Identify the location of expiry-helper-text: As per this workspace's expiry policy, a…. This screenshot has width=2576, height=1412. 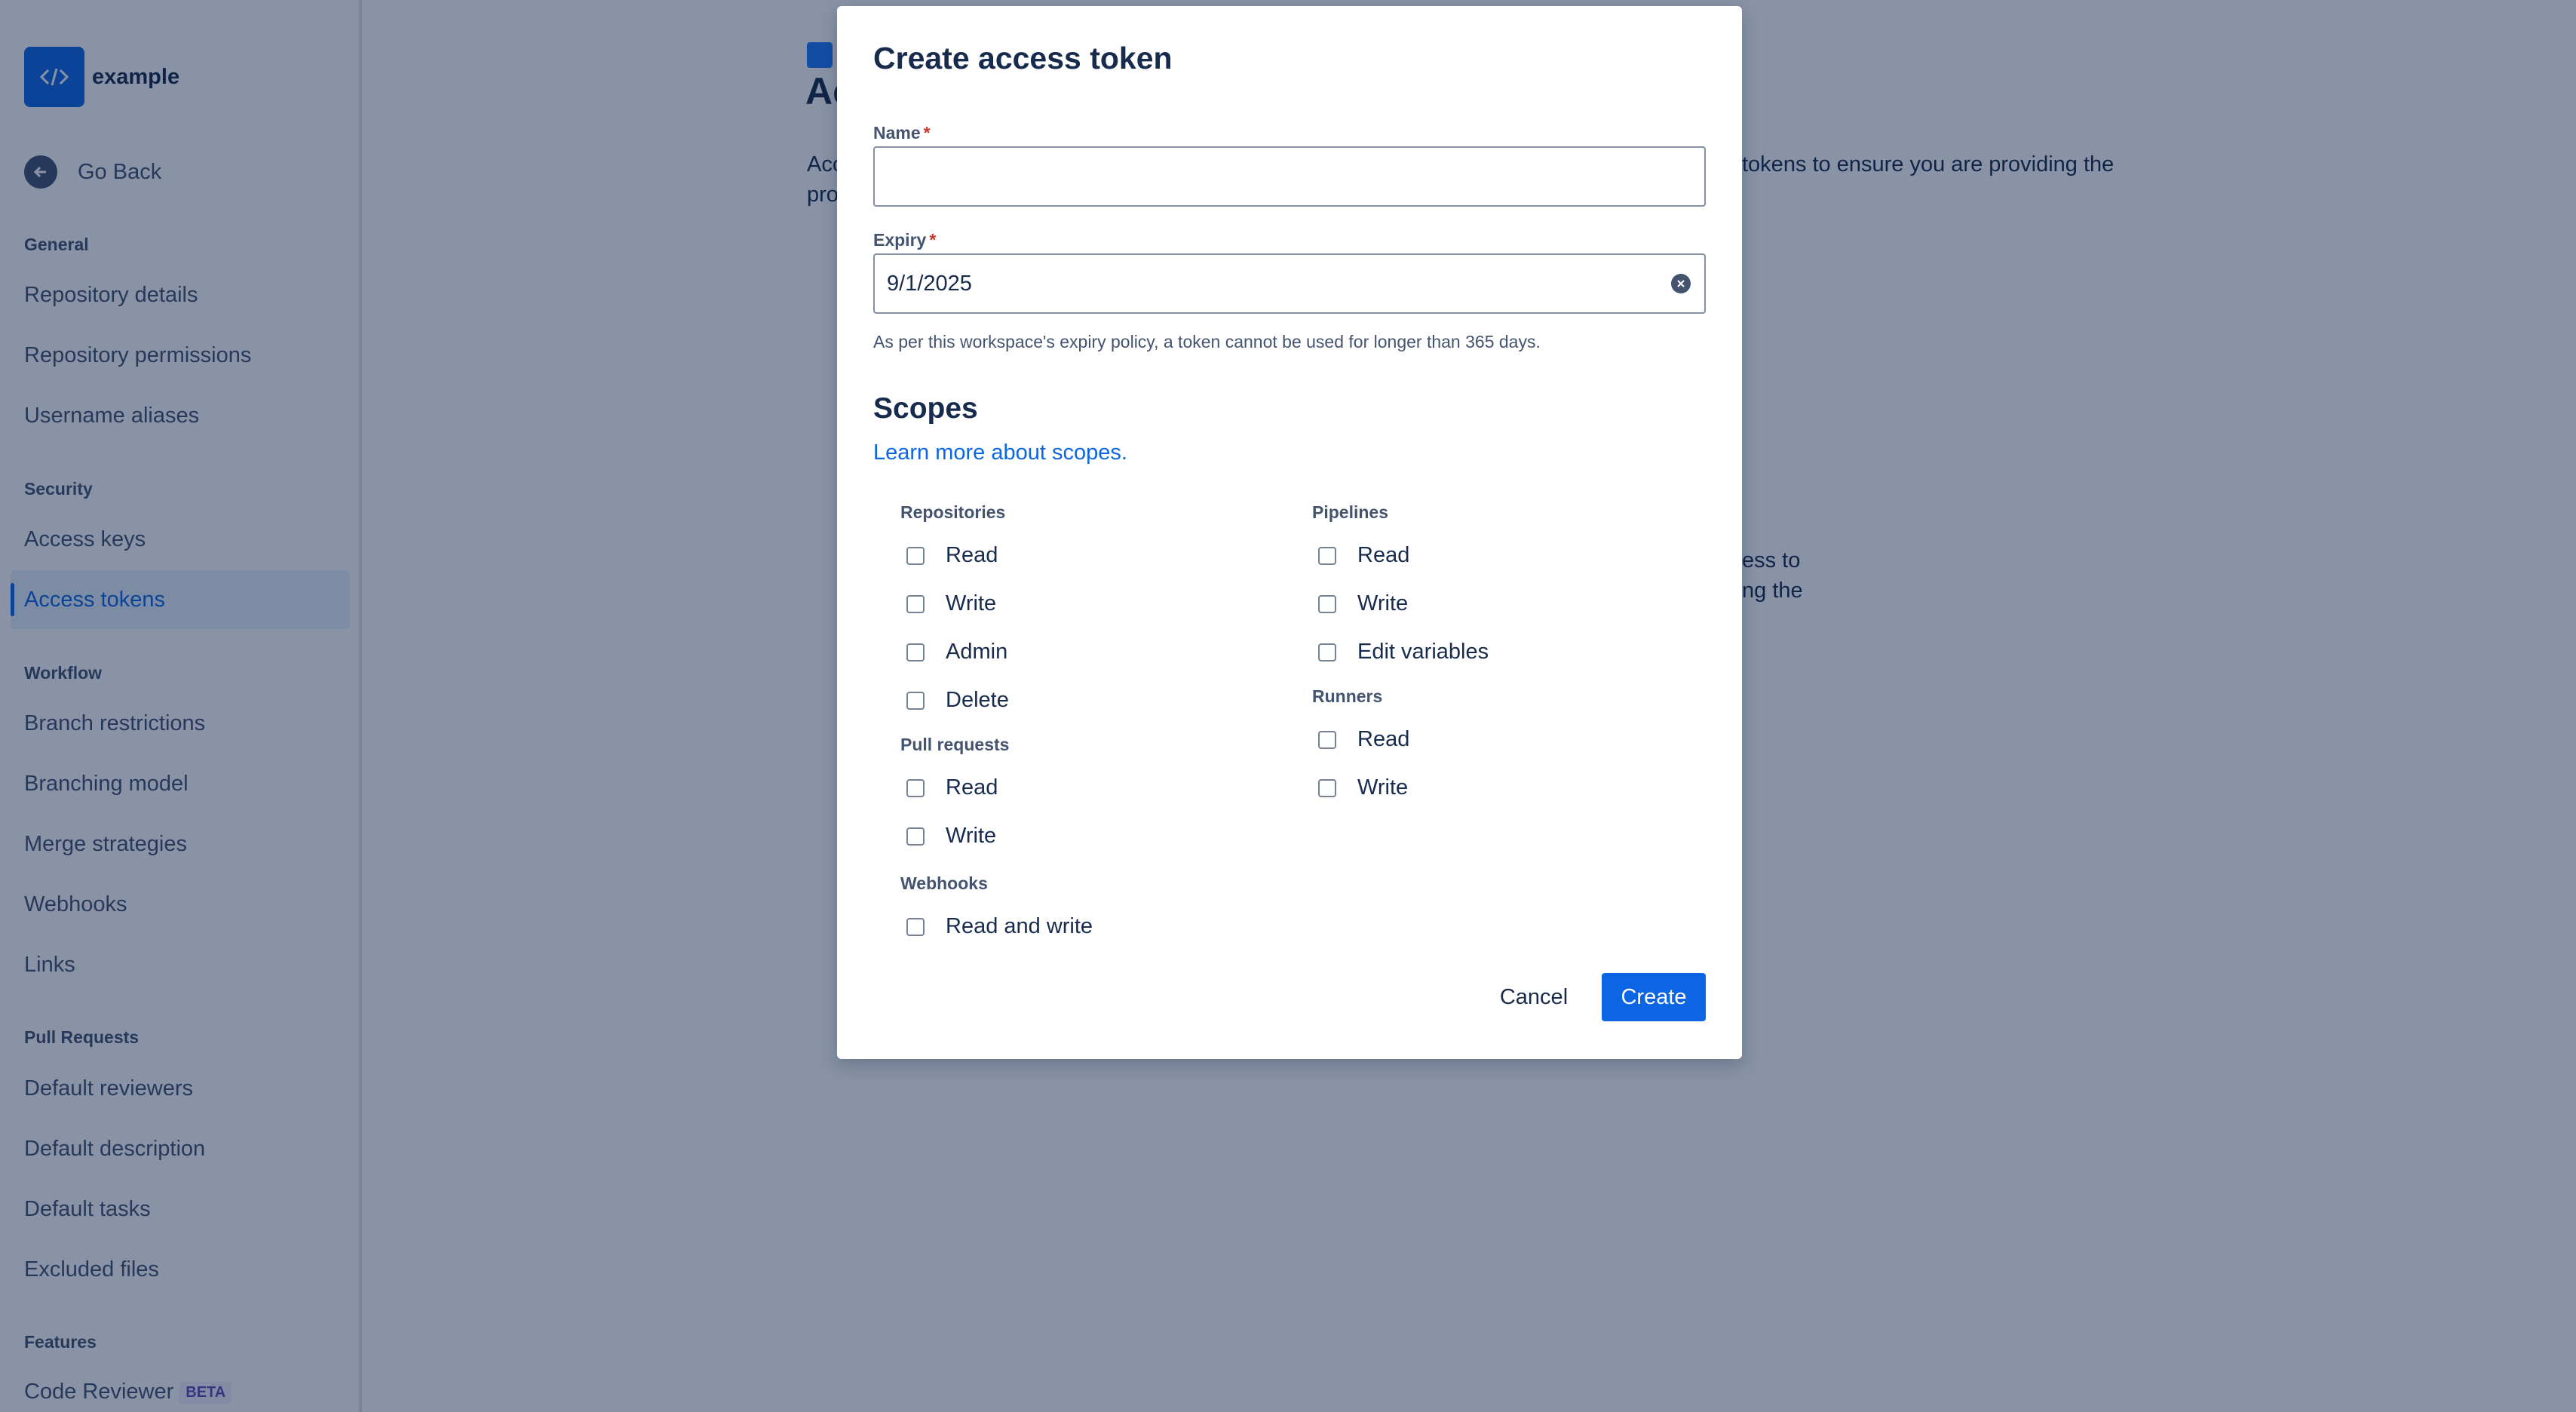
(1207, 341).